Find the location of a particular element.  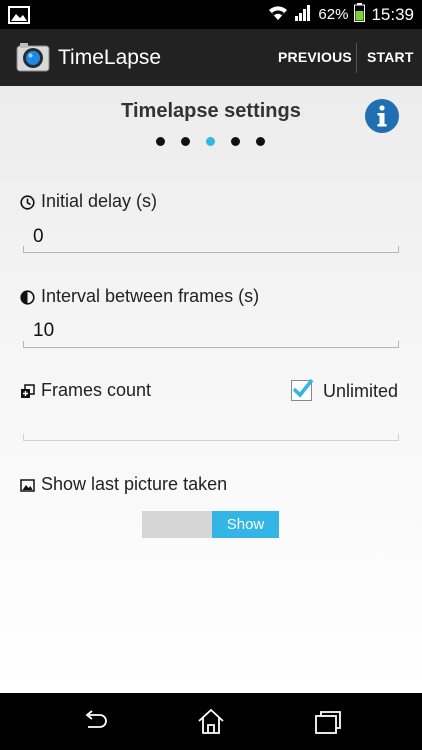

show-last-picture-label-row: Show last picture taken is located at coordinates (123, 484).